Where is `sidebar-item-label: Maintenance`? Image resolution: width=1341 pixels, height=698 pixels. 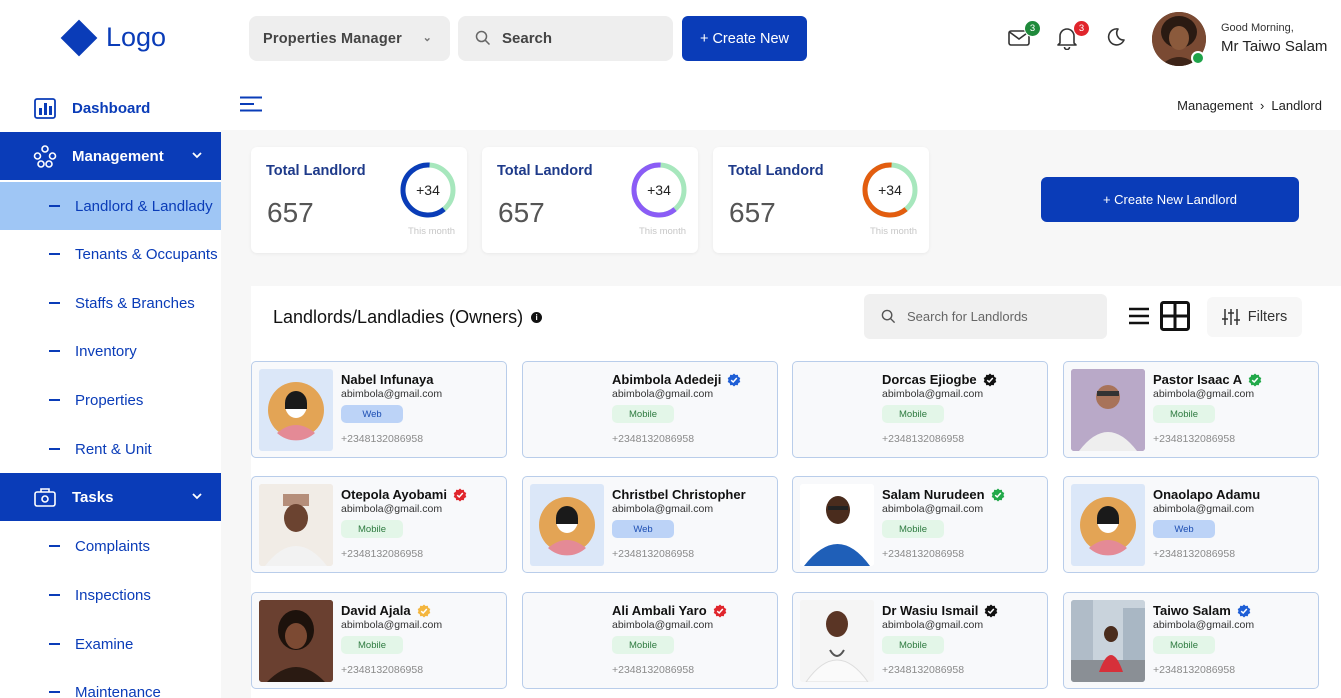
sidebar-item-label: Maintenance is located at coordinates (118, 690).